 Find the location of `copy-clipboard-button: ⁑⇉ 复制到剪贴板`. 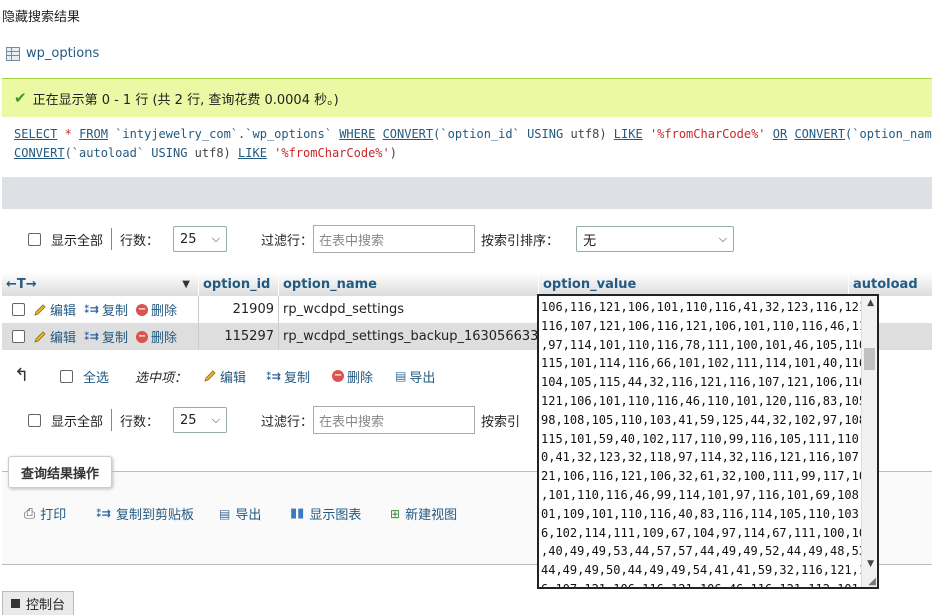

copy-clipboard-button: ⁑⇉ 复制到剪贴板 is located at coordinates (145, 513).